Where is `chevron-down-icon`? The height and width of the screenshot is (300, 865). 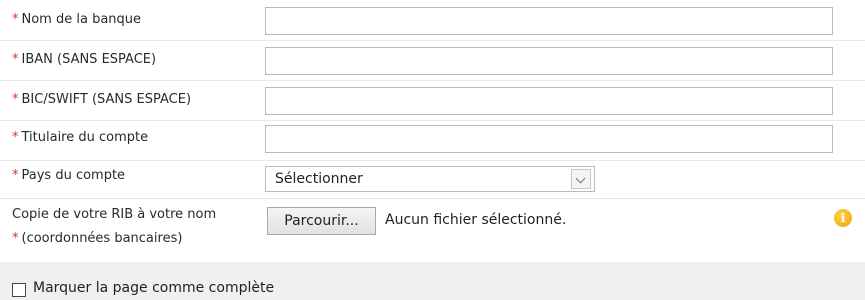
chevron-down-icon is located at coordinates (581, 179).